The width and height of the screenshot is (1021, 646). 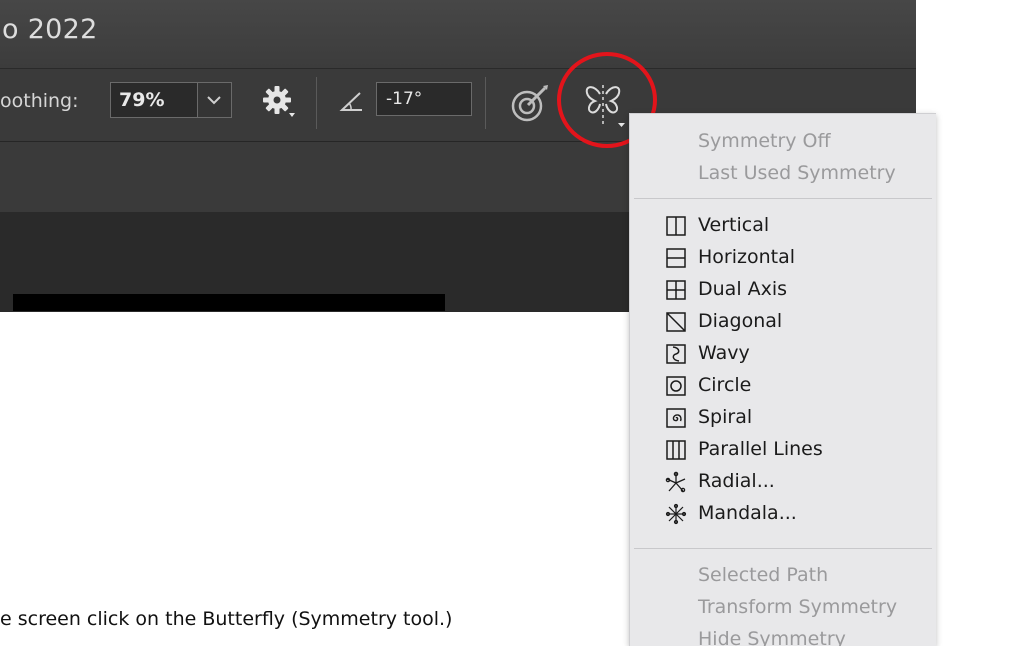 I want to click on menu-item-vertical: Vertical, so click(x=783, y=225).